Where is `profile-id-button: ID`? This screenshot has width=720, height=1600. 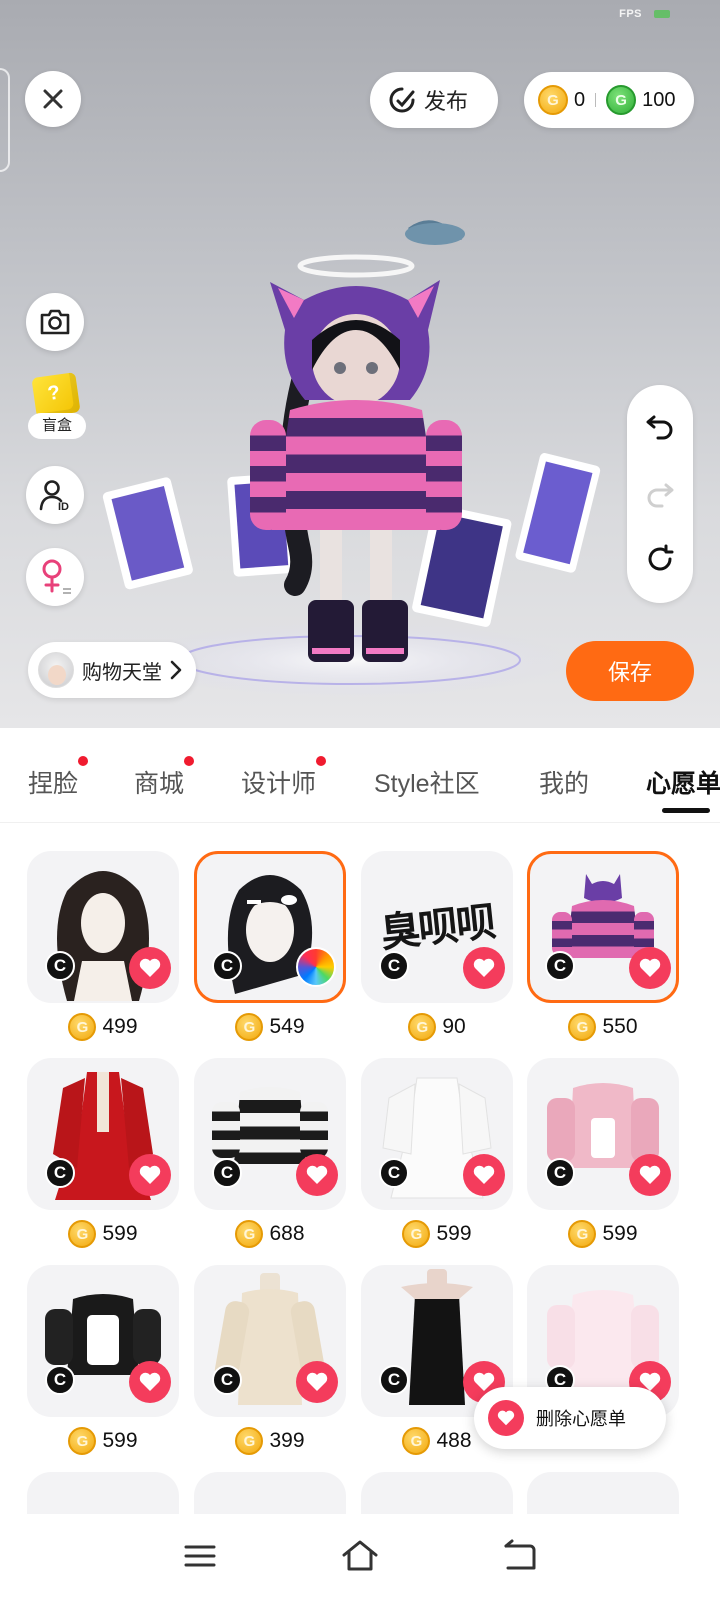
profile-id-button: ID is located at coordinates (55, 495).